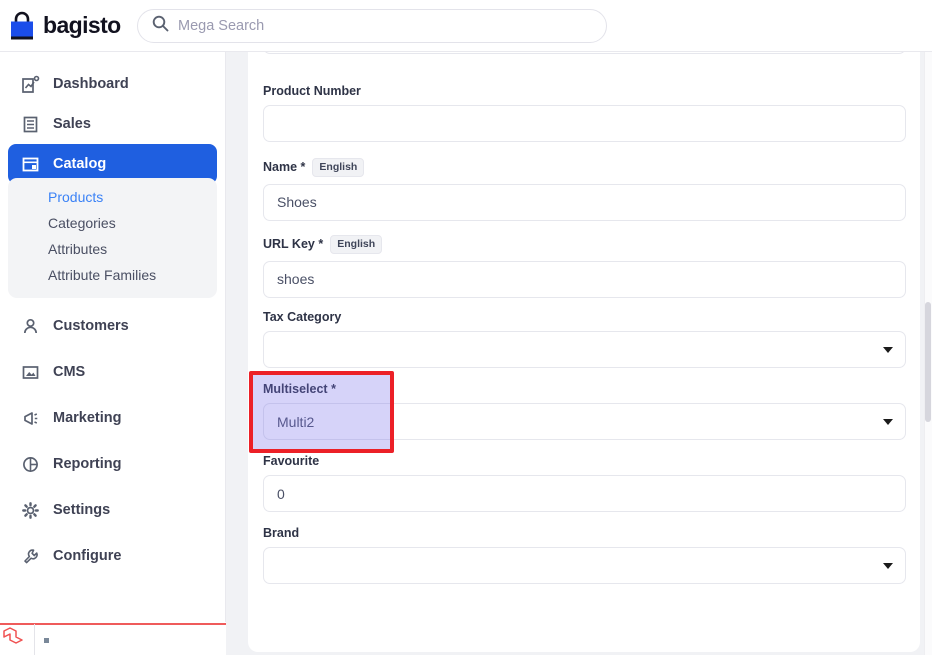  What do you see at coordinates (584, 533) in the screenshot?
I see `field-label: Brand` at bounding box center [584, 533].